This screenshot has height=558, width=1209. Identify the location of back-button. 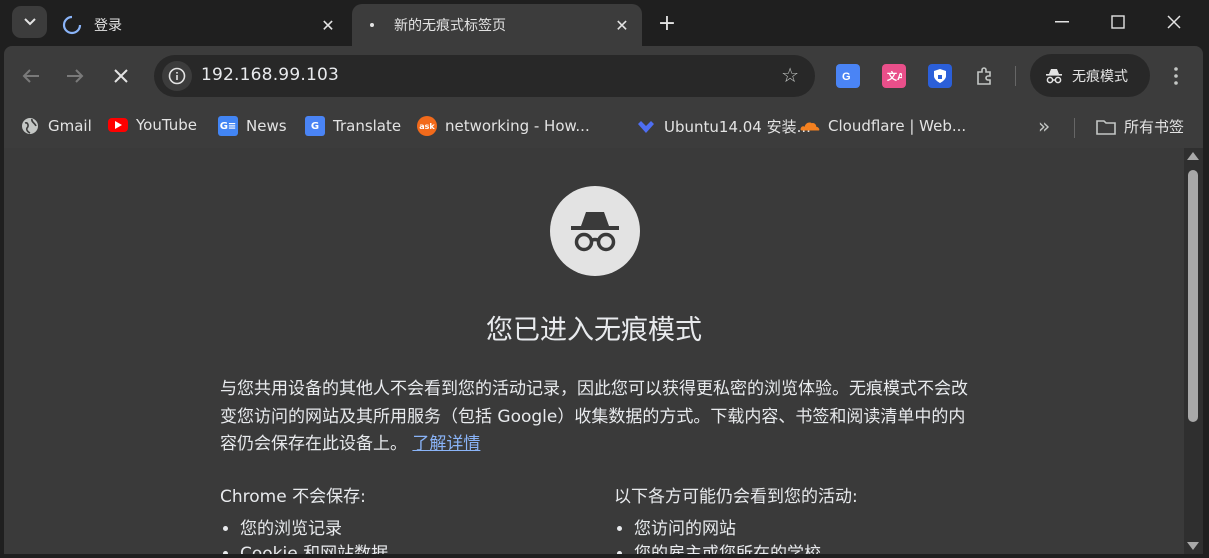
(31, 76).